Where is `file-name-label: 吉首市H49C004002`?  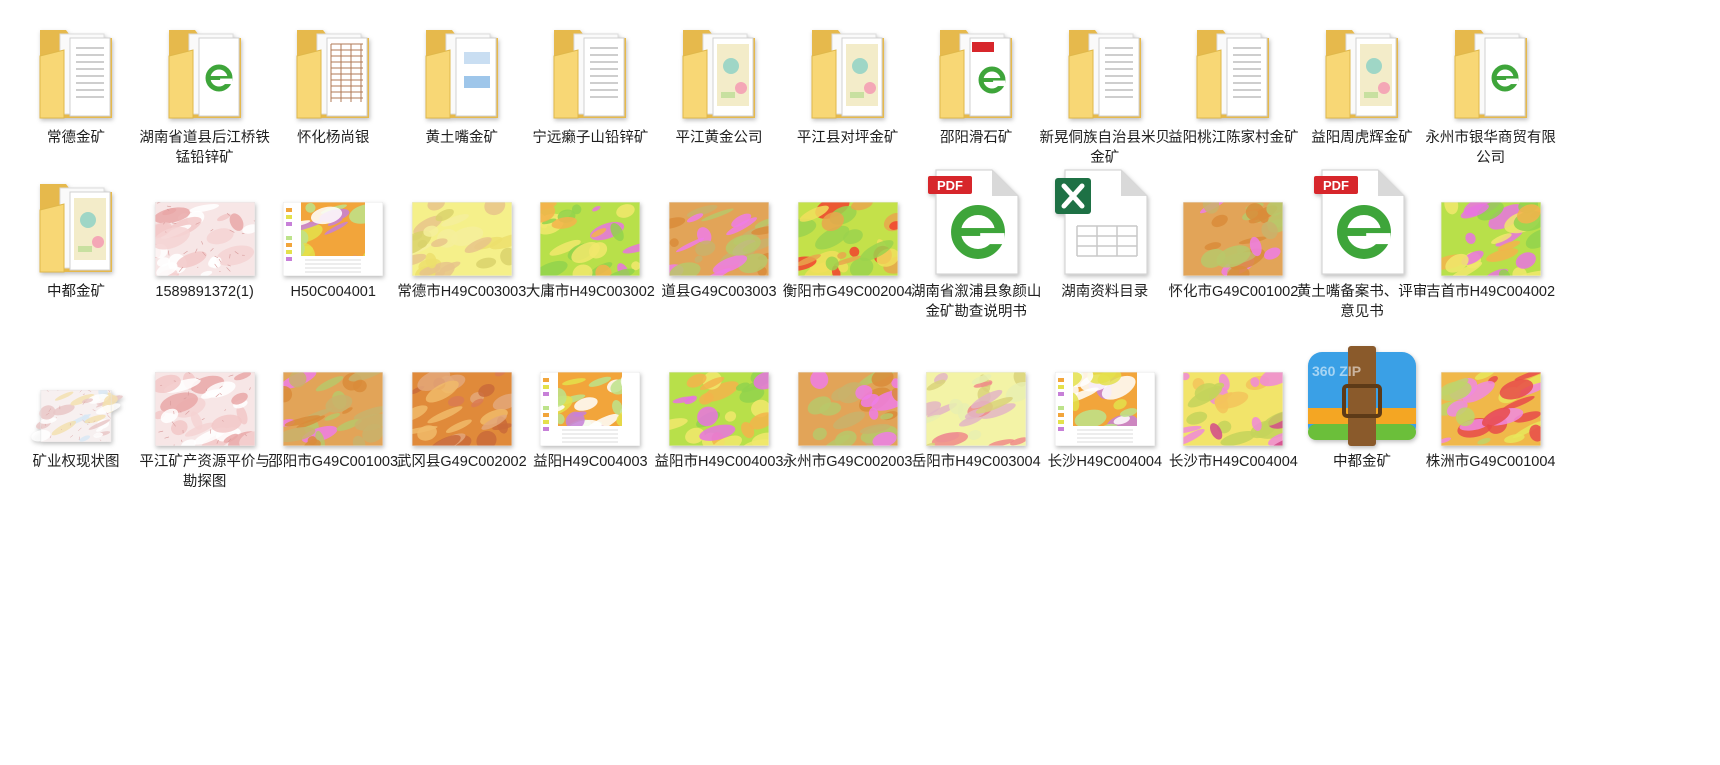
file-name-label: 吉首市H49C004002 is located at coordinates (1491, 292).